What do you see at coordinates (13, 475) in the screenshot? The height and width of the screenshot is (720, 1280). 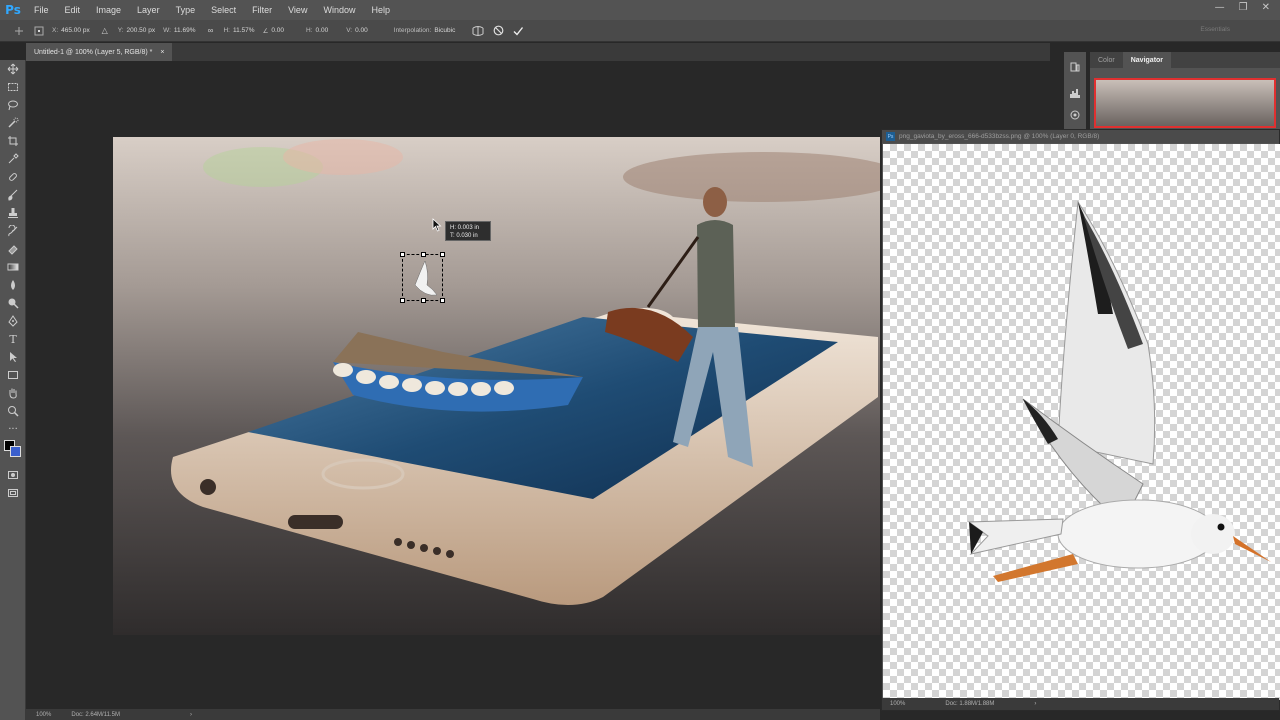 I see `quick-mask-icon` at bounding box center [13, 475].